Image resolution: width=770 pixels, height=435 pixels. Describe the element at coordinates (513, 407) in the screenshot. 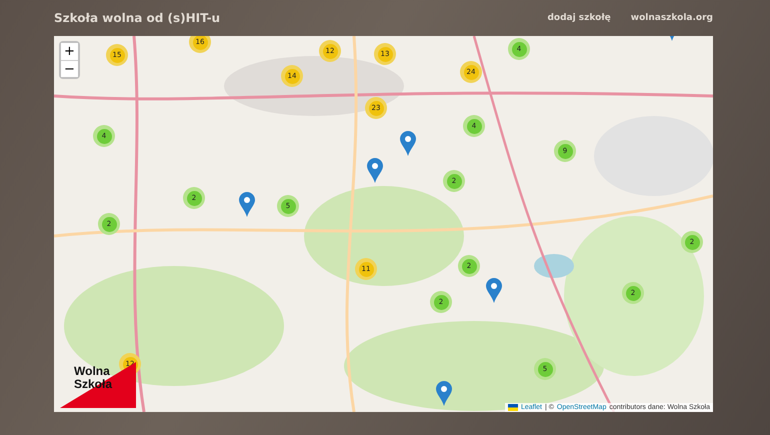

I see `flag-icon` at that location.